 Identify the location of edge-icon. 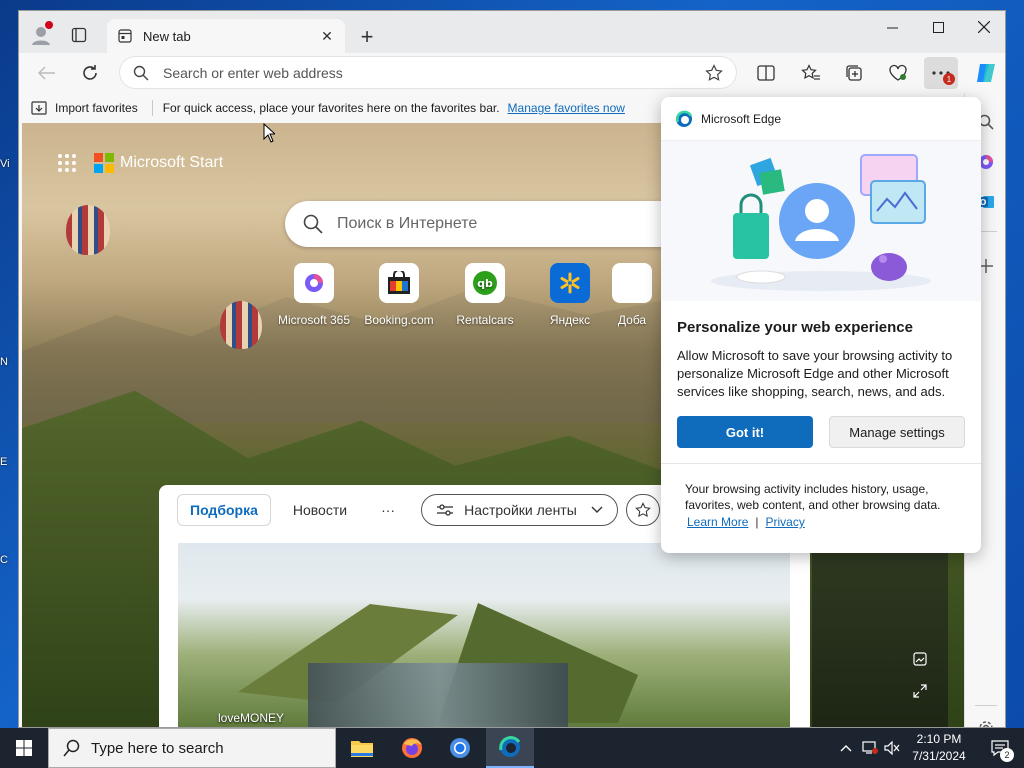
(510, 746).